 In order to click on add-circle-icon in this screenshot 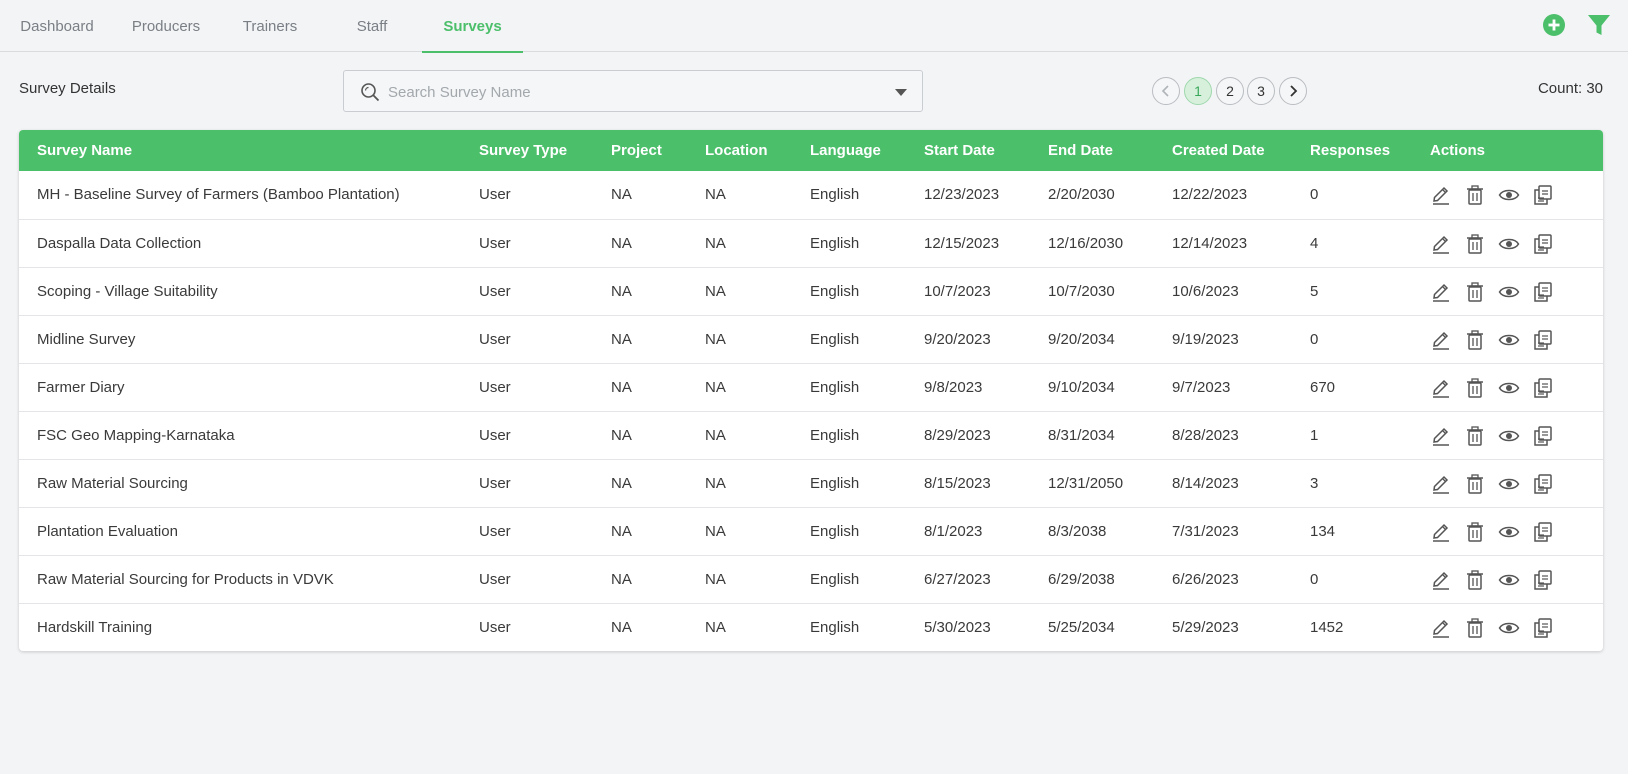, I will do `click(1554, 25)`.